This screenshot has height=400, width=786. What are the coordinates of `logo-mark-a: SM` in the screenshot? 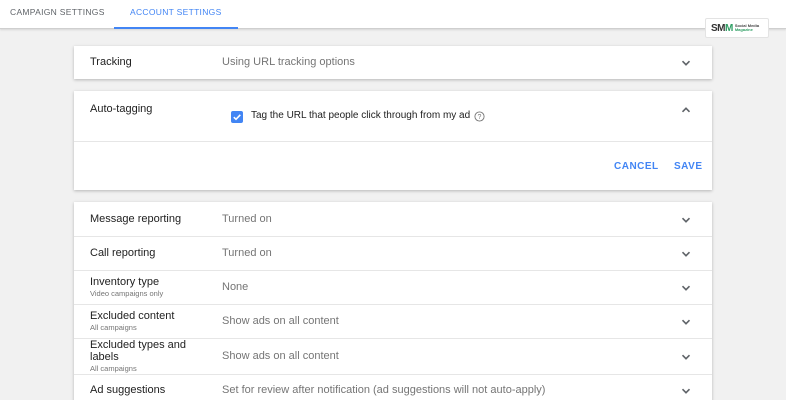 It's located at (718, 28).